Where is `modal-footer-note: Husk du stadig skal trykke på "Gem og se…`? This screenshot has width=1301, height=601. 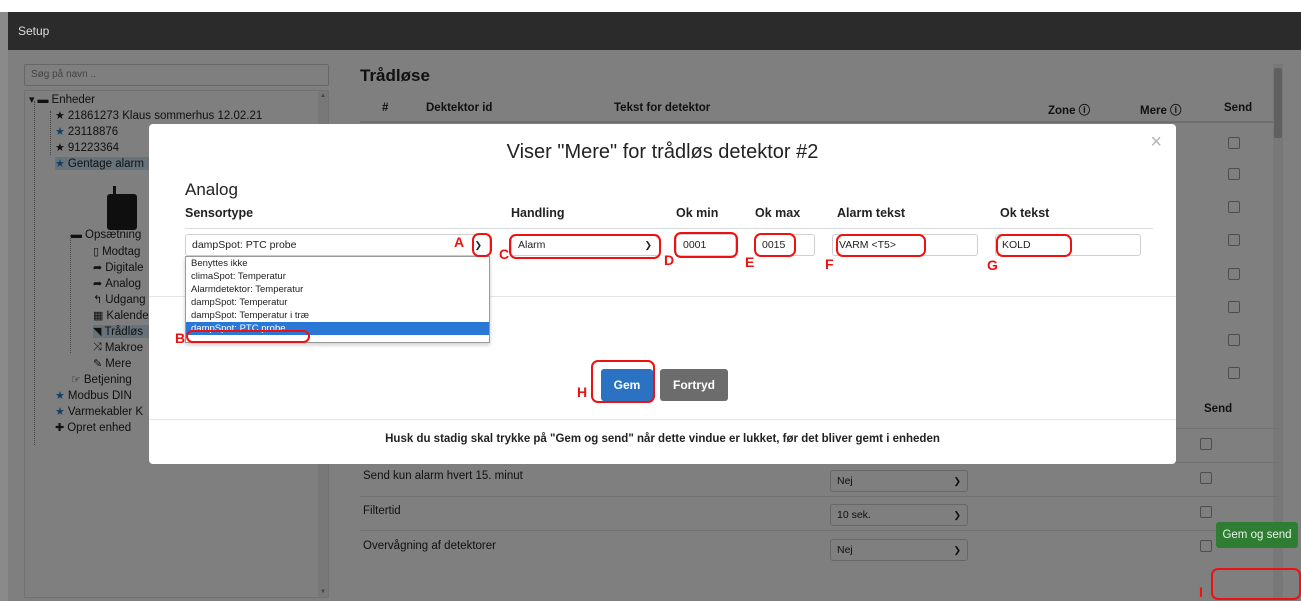 modal-footer-note: Husk du stadig skal trykke på "Gem og se… is located at coordinates (662, 439).